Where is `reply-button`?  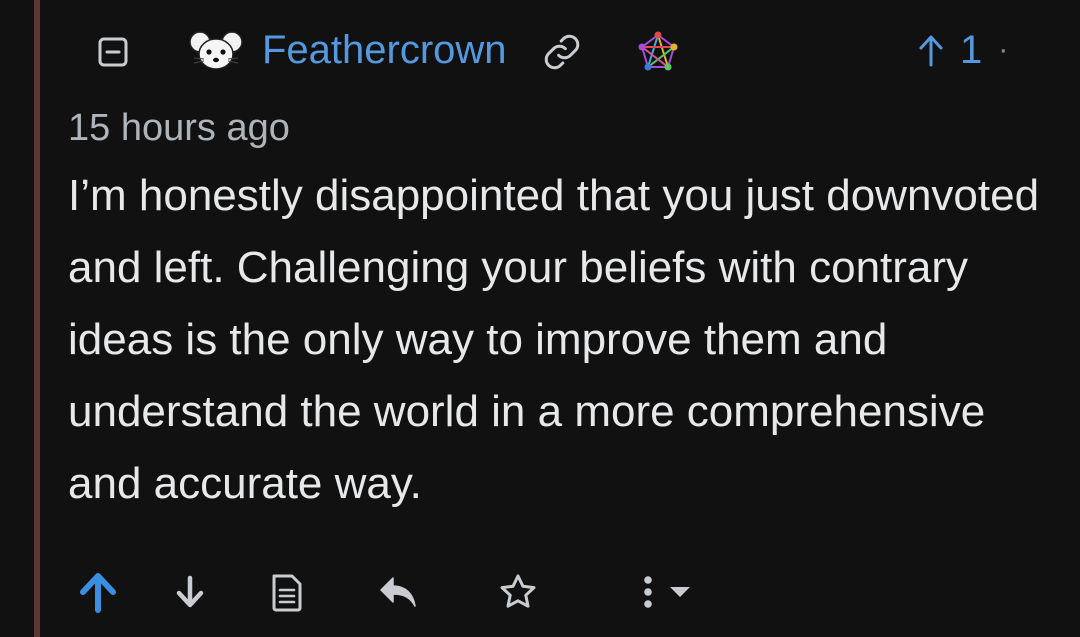
reply-button is located at coordinates (398, 592).